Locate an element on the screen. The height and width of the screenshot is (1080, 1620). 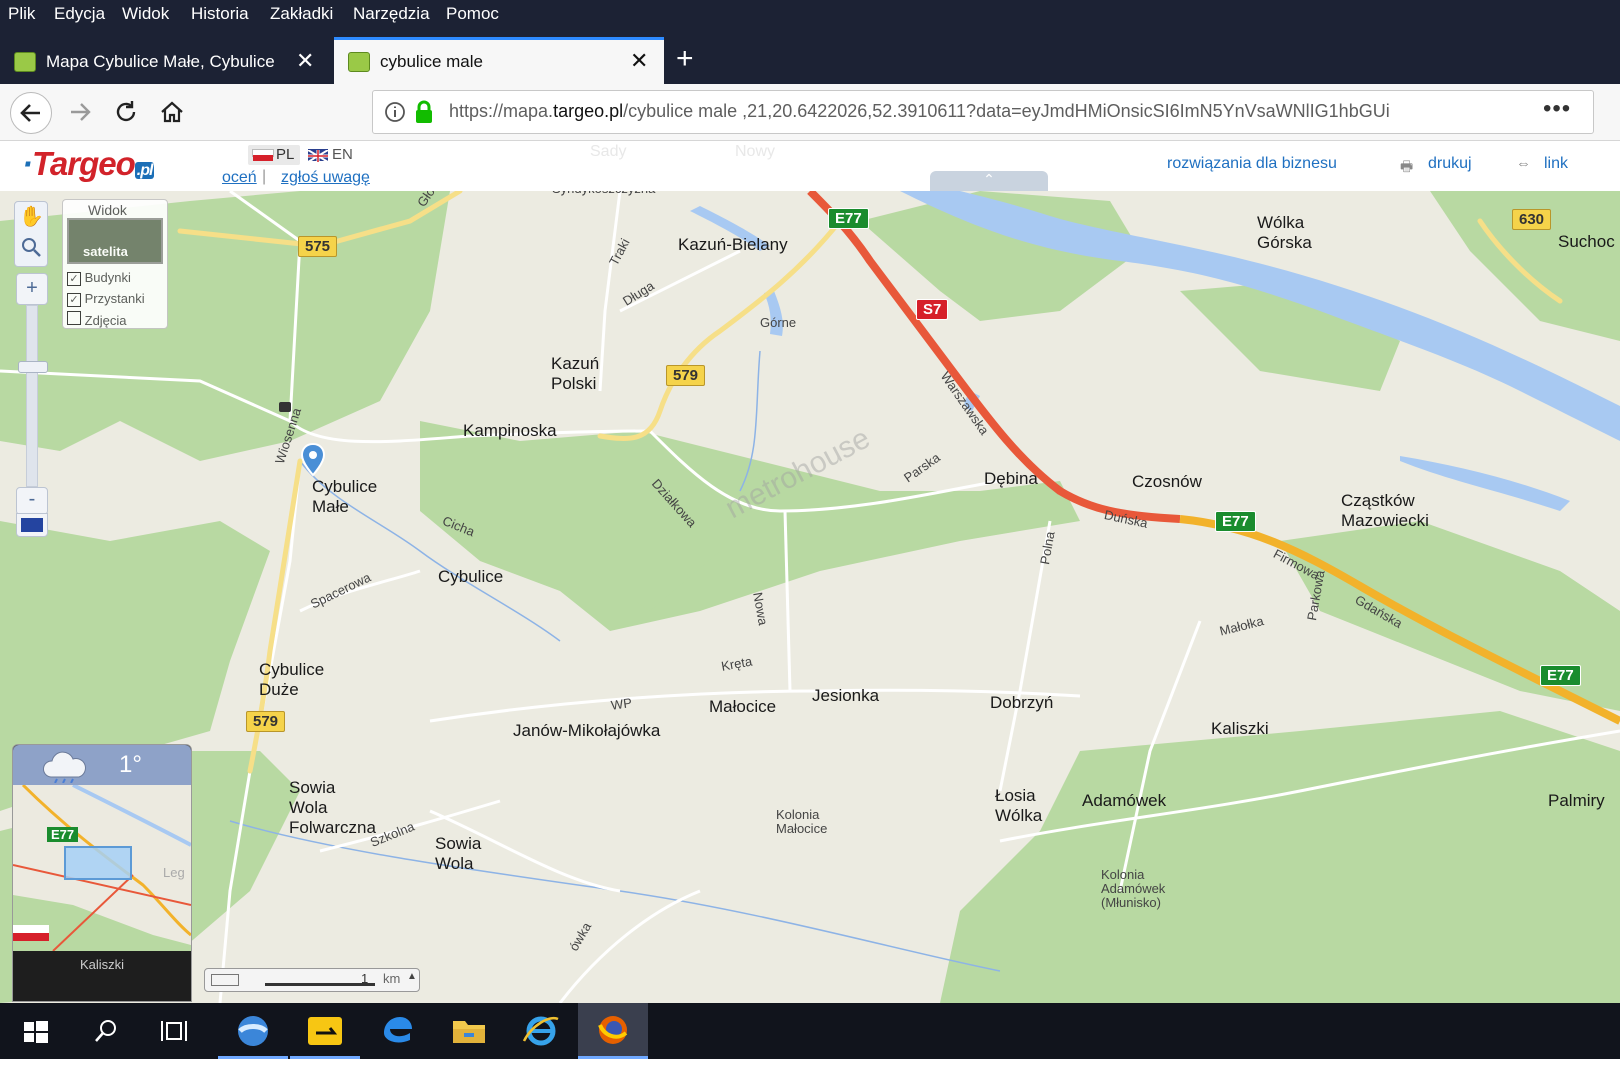
minimap-place-label: Kaliszki is located at coordinates (102, 964).